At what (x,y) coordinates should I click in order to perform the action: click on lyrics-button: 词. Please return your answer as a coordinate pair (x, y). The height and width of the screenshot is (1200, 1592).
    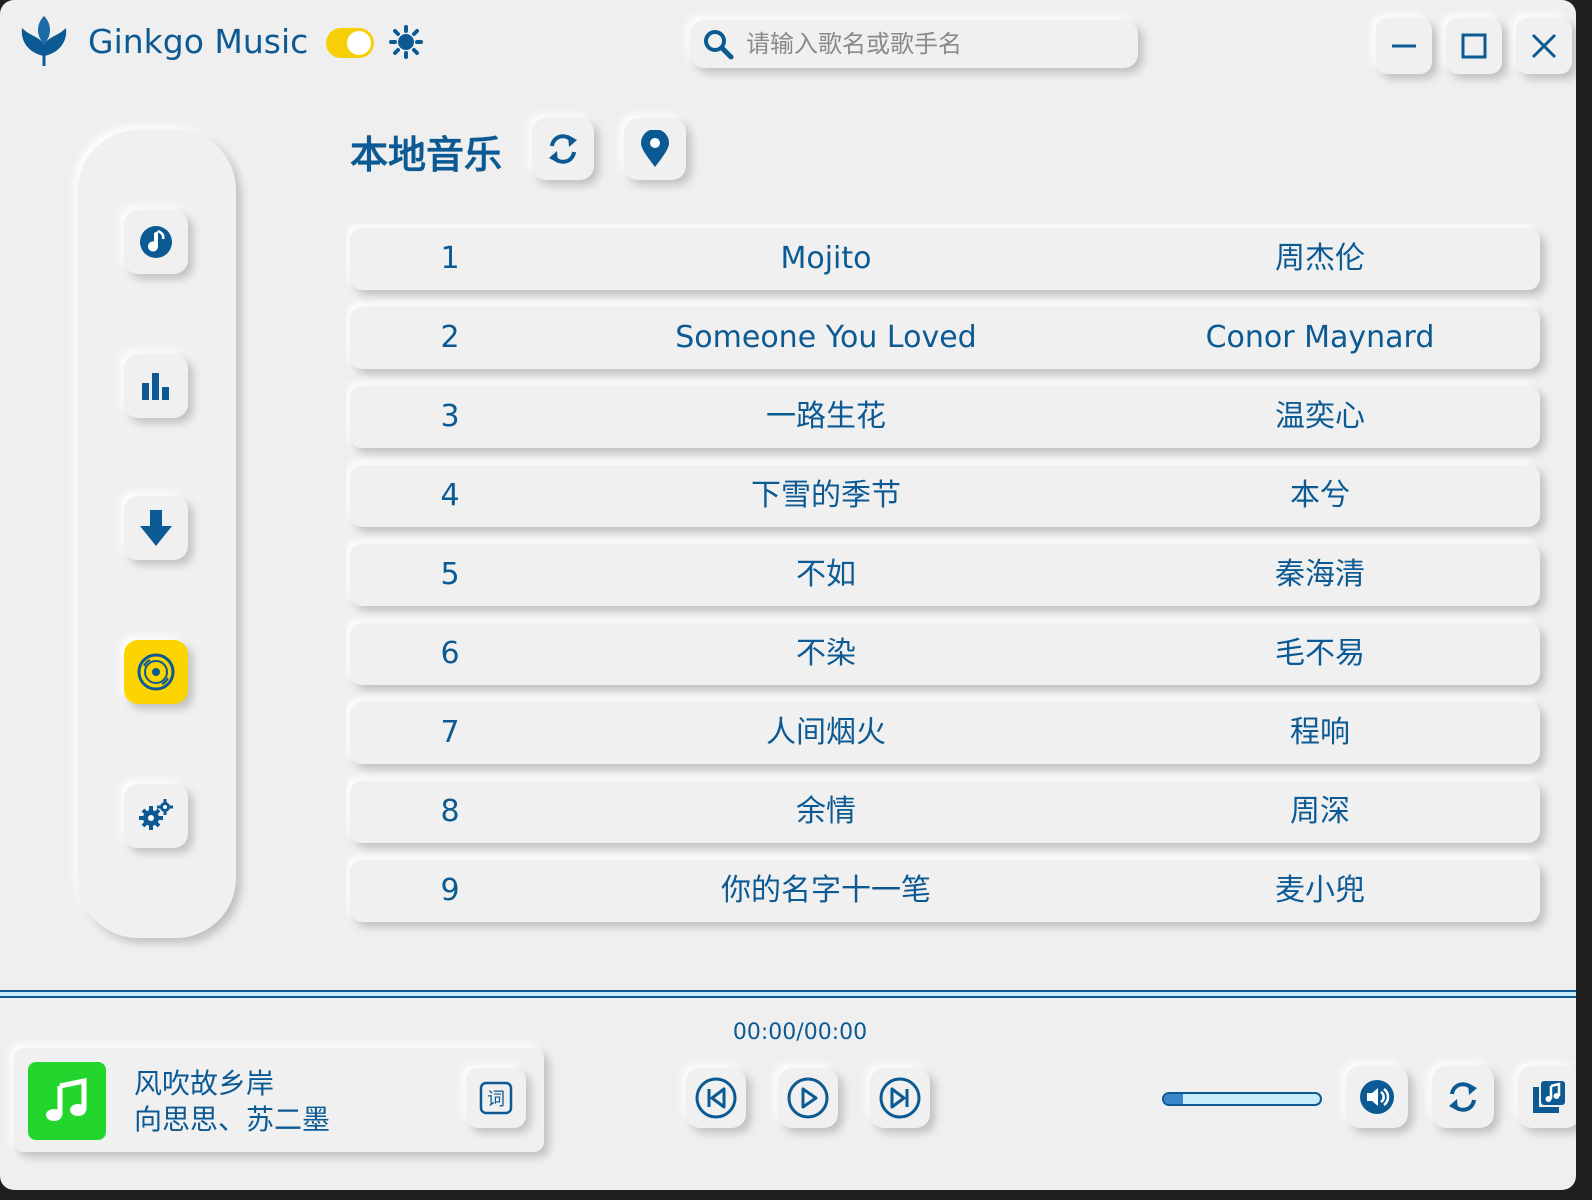
    Looking at the image, I should click on (496, 1098).